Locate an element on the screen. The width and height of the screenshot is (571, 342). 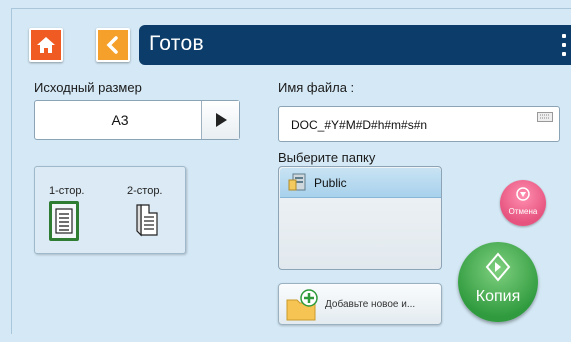
size-next-button is located at coordinates (220, 120).